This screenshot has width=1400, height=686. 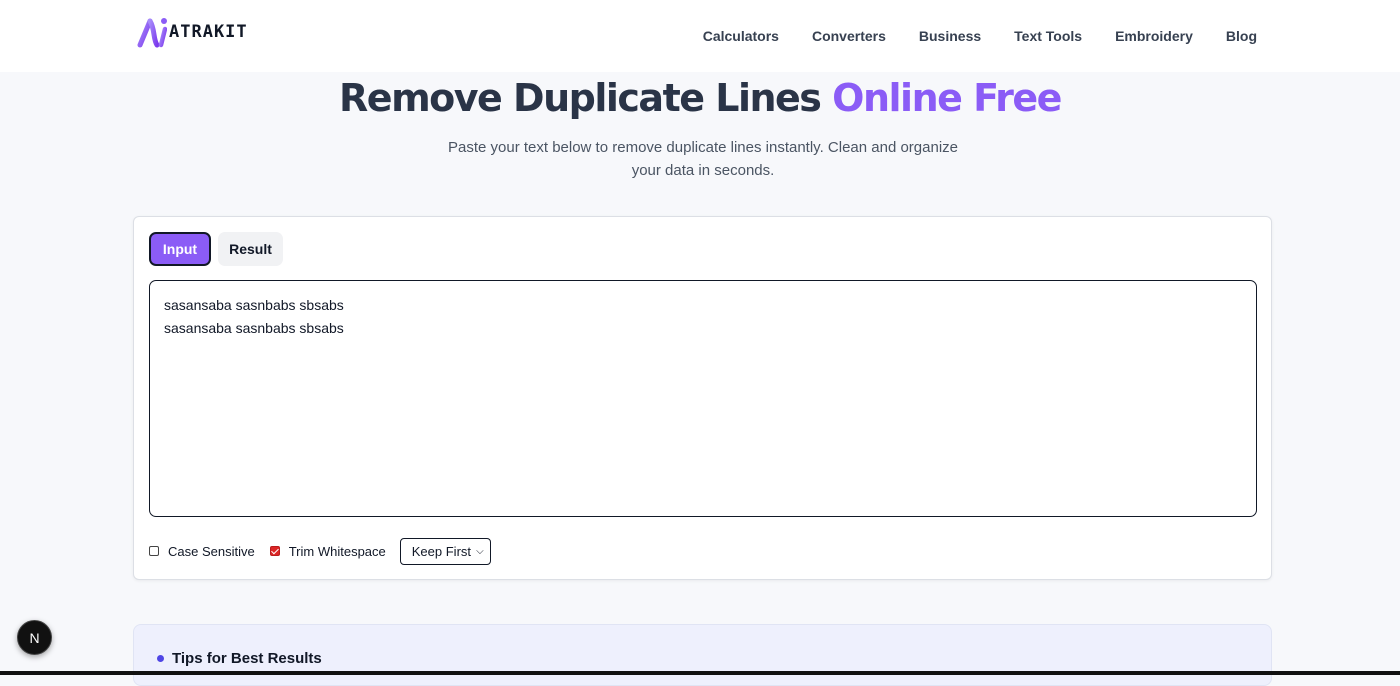 What do you see at coordinates (580, 98) in the screenshot?
I see `page-title-main: Remove Duplicate Lines` at bounding box center [580, 98].